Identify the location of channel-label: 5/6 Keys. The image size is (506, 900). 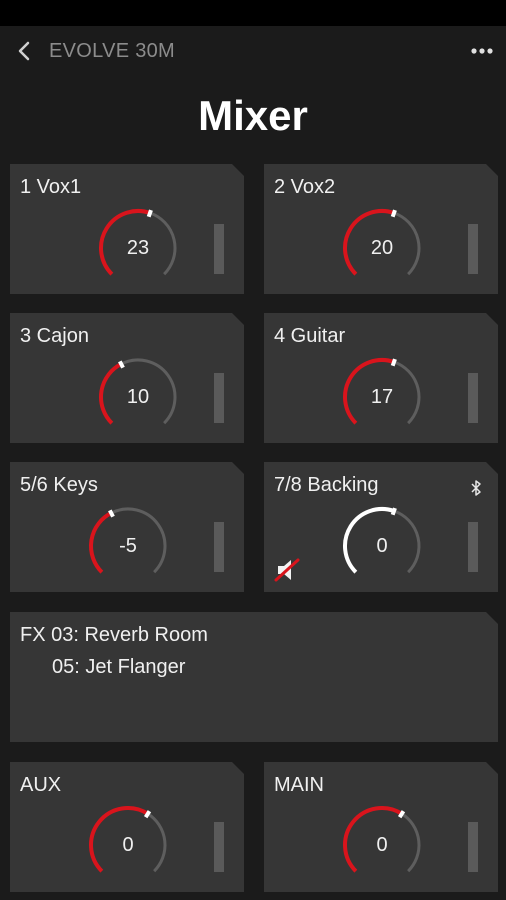
(59, 485).